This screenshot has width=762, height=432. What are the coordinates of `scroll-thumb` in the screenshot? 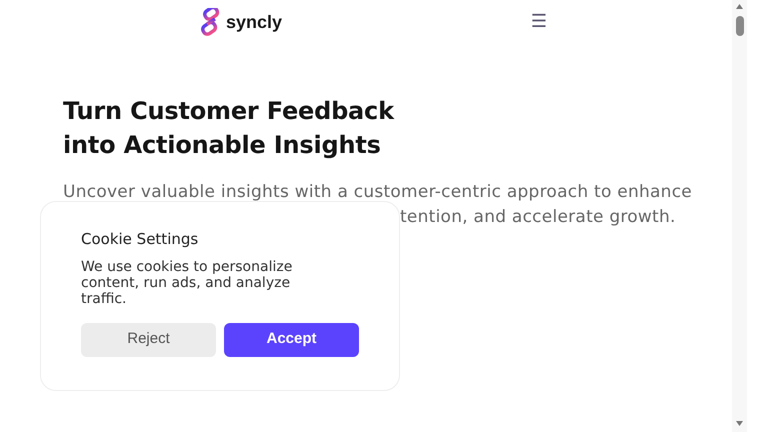 It's located at (740, 26).